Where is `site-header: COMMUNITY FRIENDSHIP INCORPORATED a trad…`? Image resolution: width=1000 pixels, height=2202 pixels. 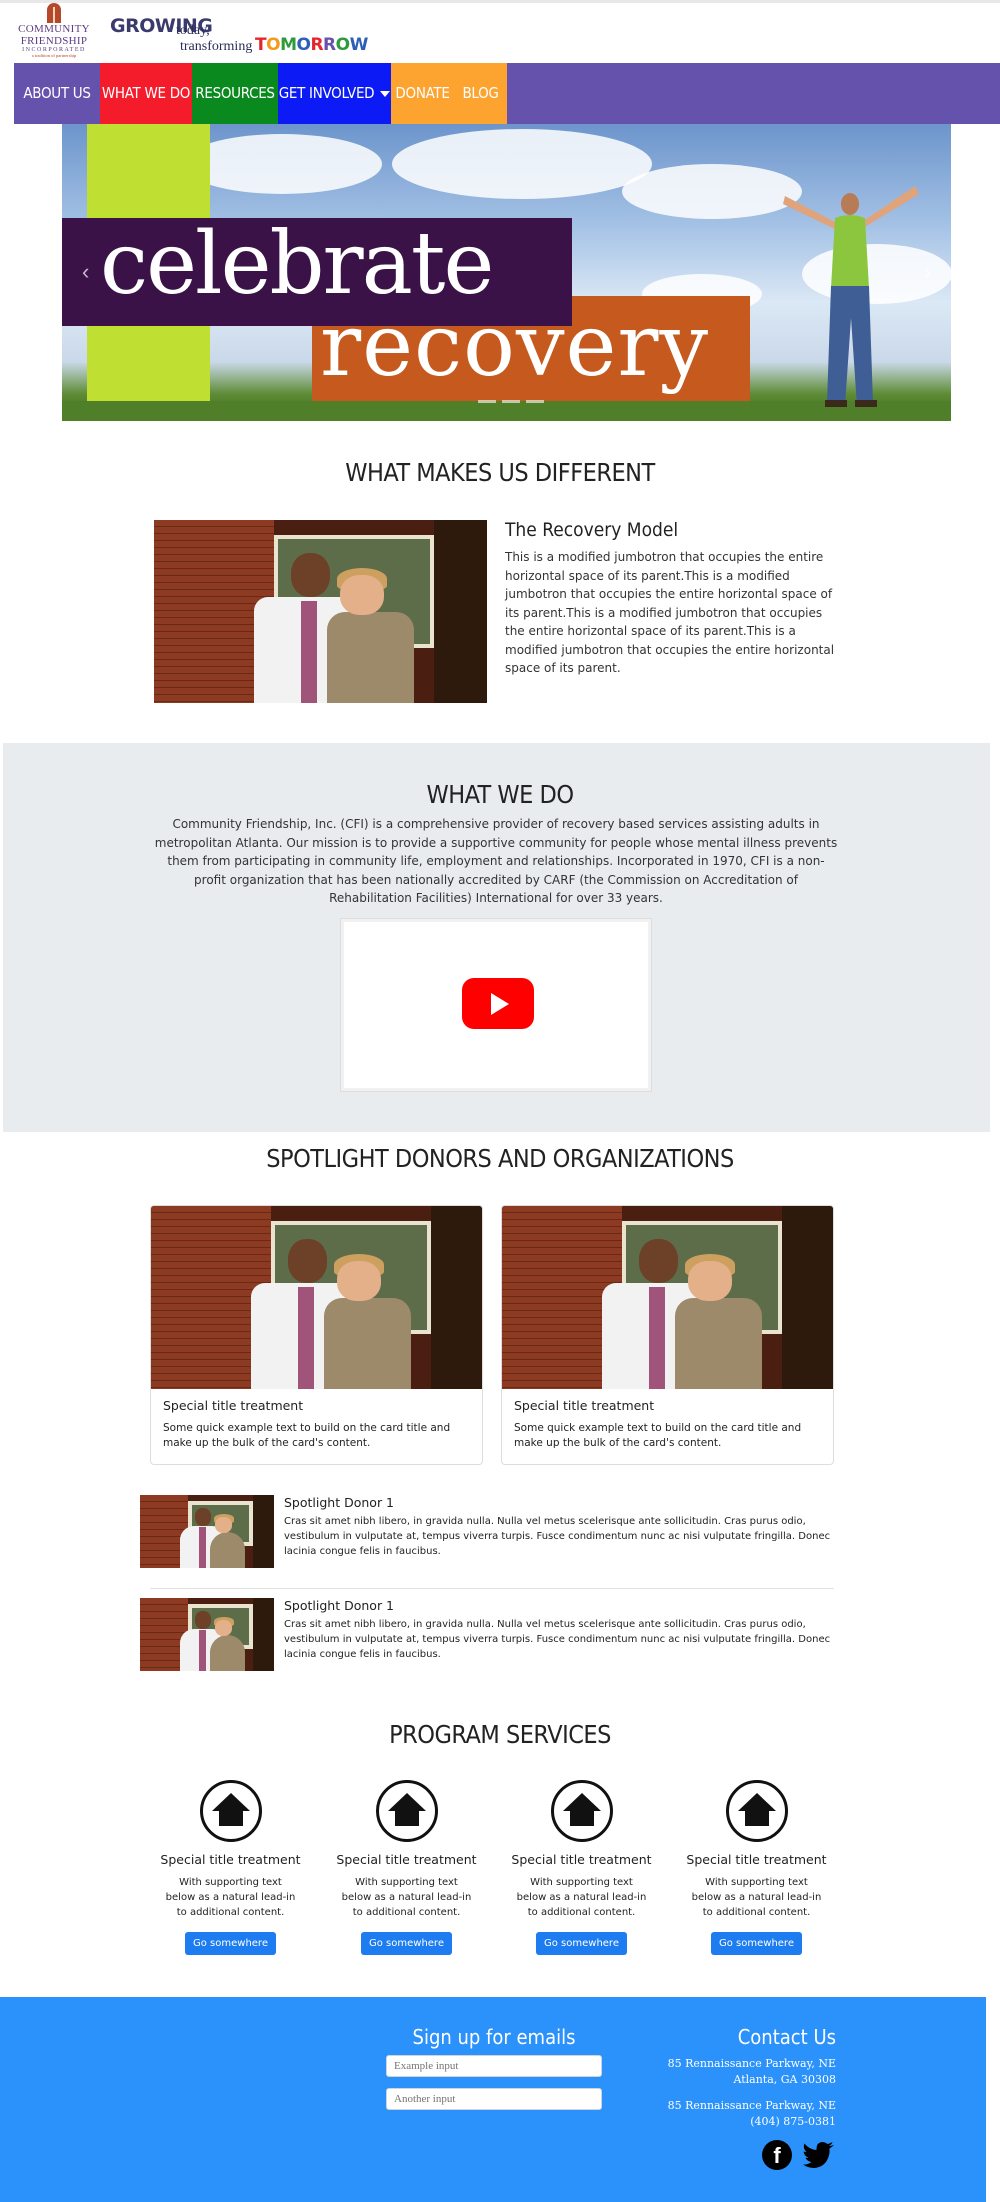
site-header: COMMUNITY FRIENDSHIP INCORPORATED a trad… is located at coordinates (500, 33).